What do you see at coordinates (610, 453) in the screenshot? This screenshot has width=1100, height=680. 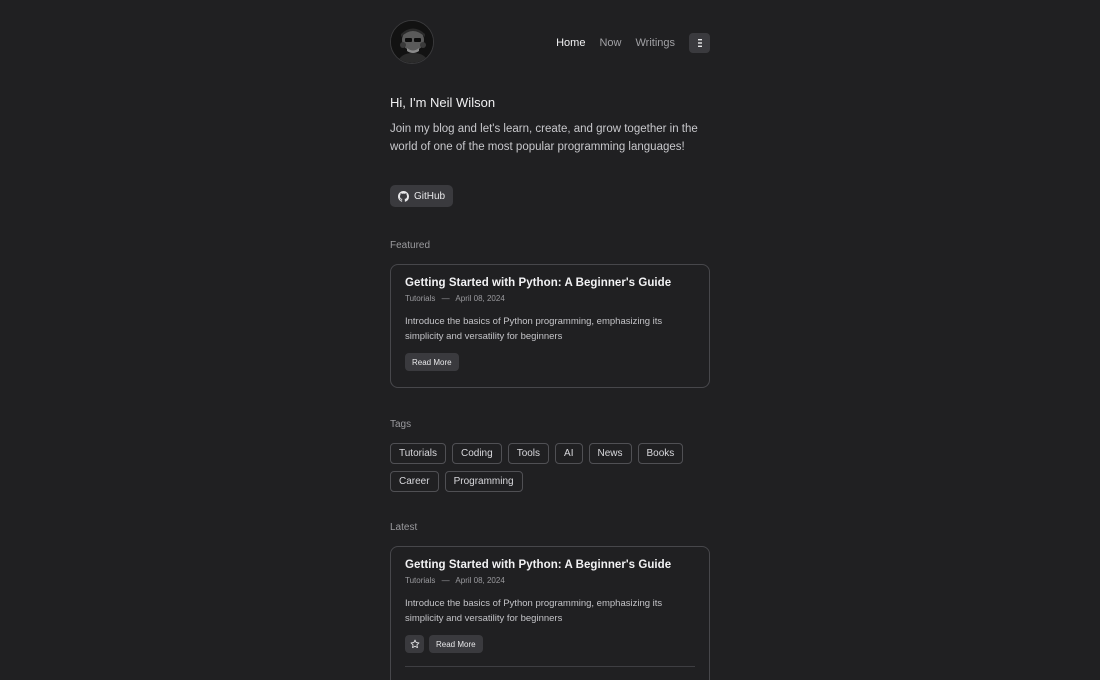 I see `tag-news: News` at bounding box center [610, 453].